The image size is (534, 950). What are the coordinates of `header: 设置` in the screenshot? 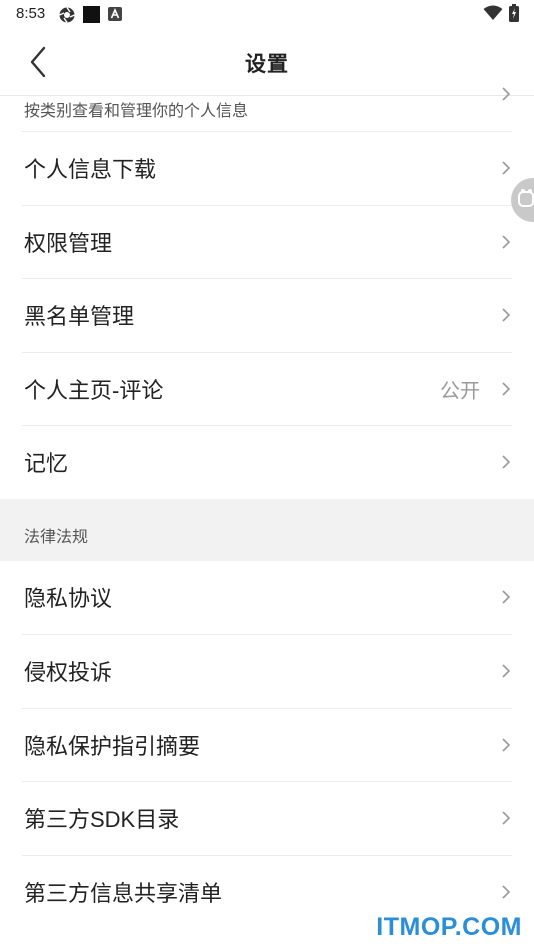 It's located at (267, 62).